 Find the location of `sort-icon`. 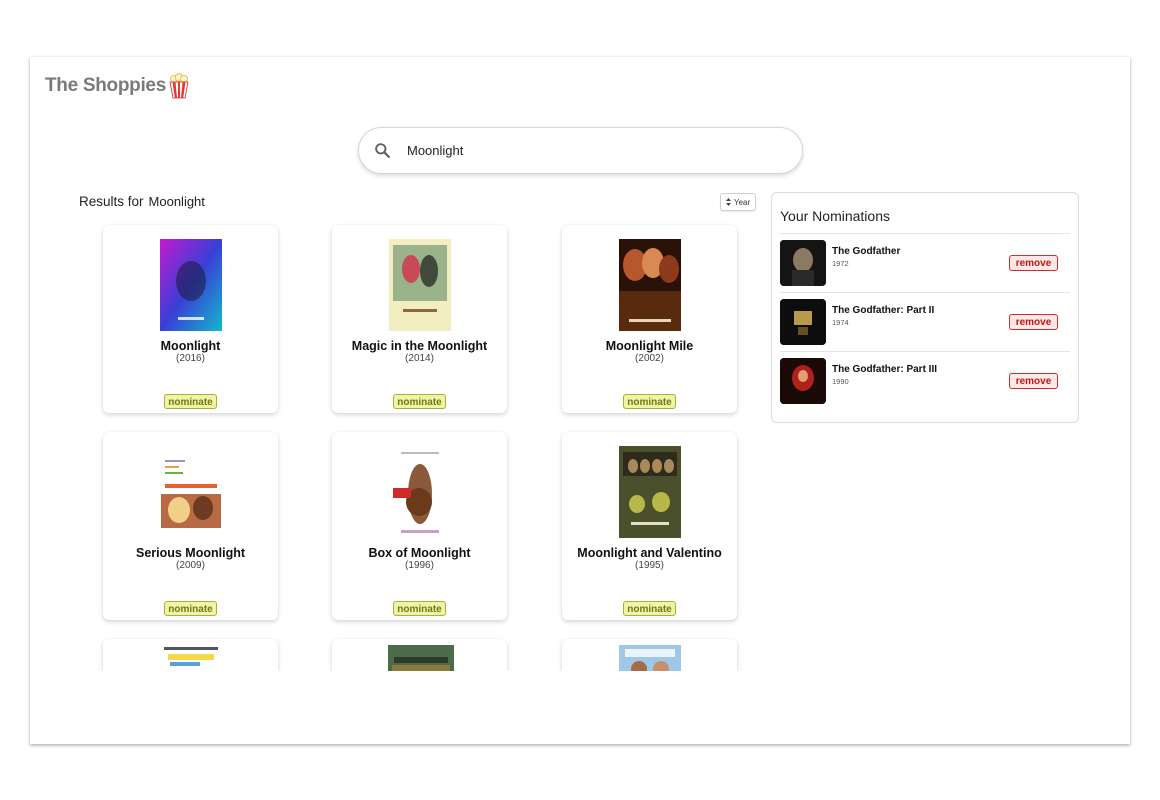

sort-icon is located at coordinates (728, 202).